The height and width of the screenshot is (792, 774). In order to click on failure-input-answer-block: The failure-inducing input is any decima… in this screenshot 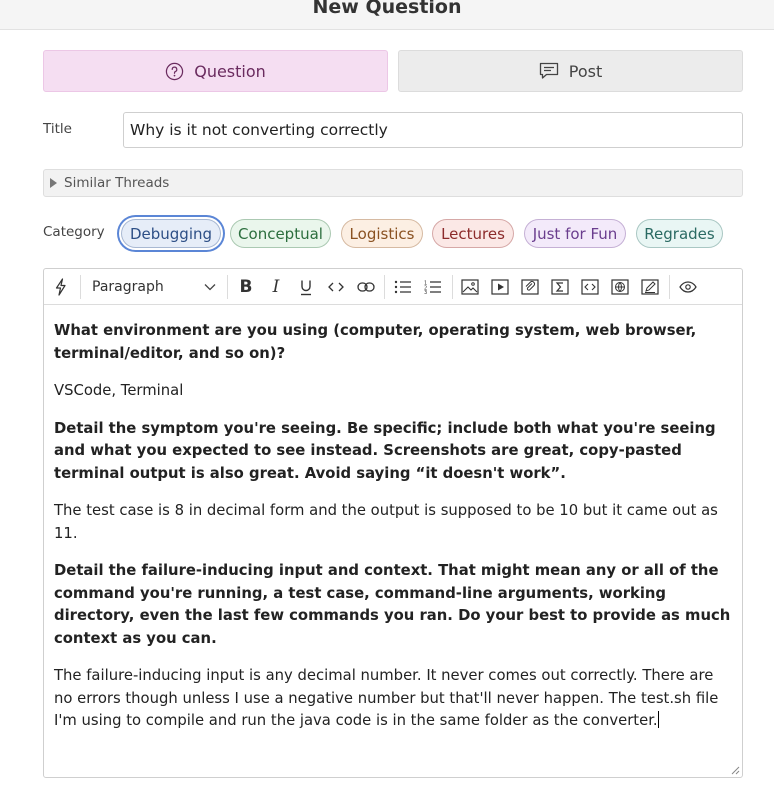, I will do `click(393, 699)`.